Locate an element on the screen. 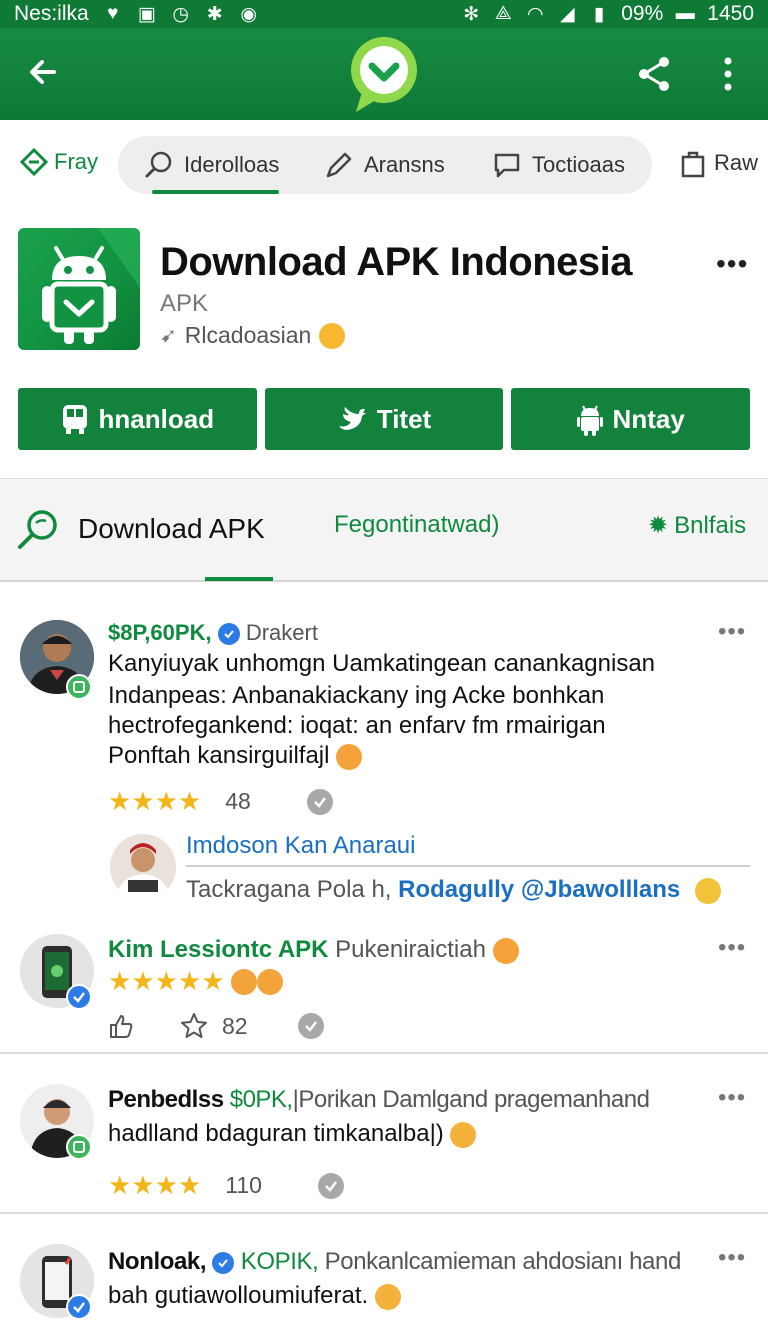  pin-icon: ➹ is located at coordinates (168, 336).